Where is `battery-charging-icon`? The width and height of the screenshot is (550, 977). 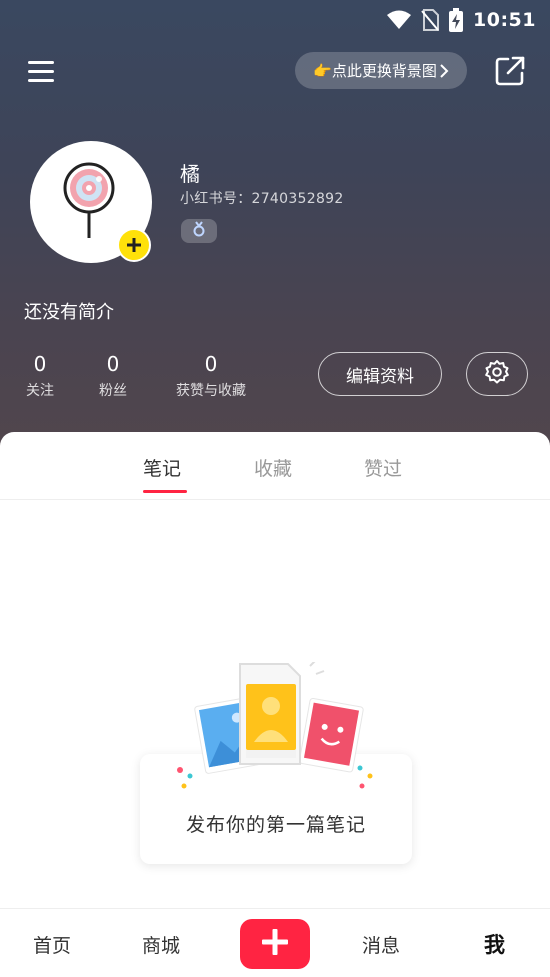 battery-charging-icon is located at coordinates (456, 20).